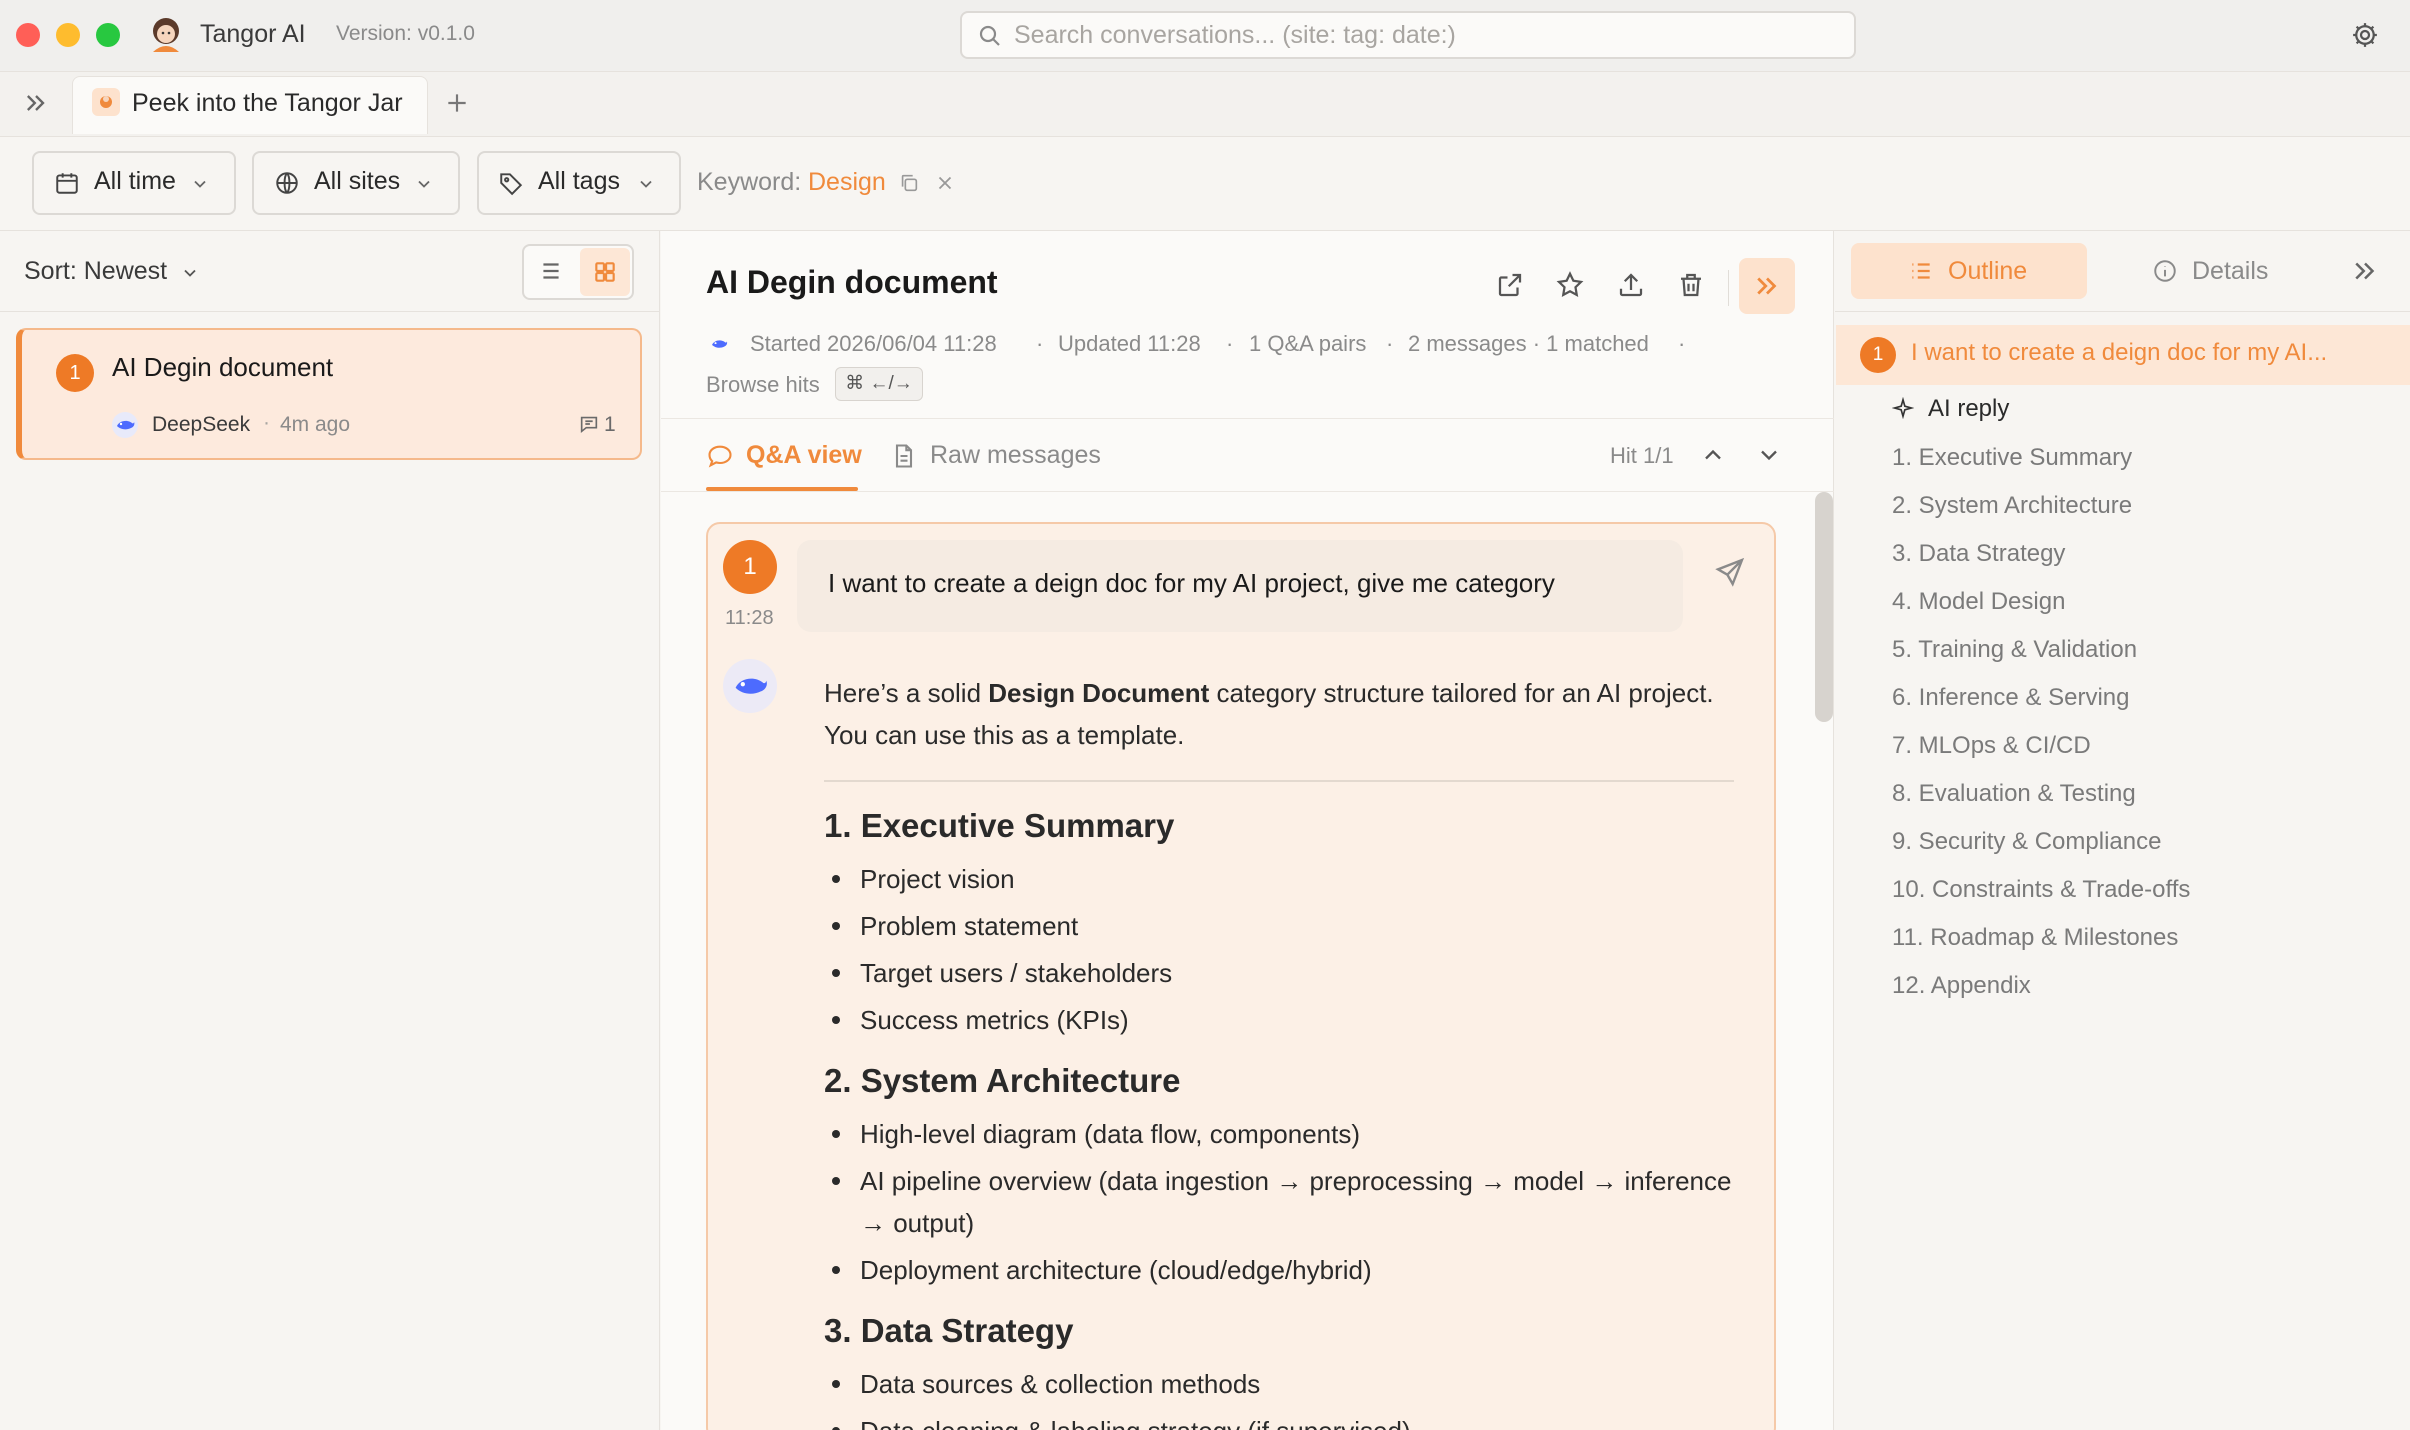  What do you see at coordinates (605, 272) in the screenshot?
I see `grid-icon` at bounding box center [605, 272].